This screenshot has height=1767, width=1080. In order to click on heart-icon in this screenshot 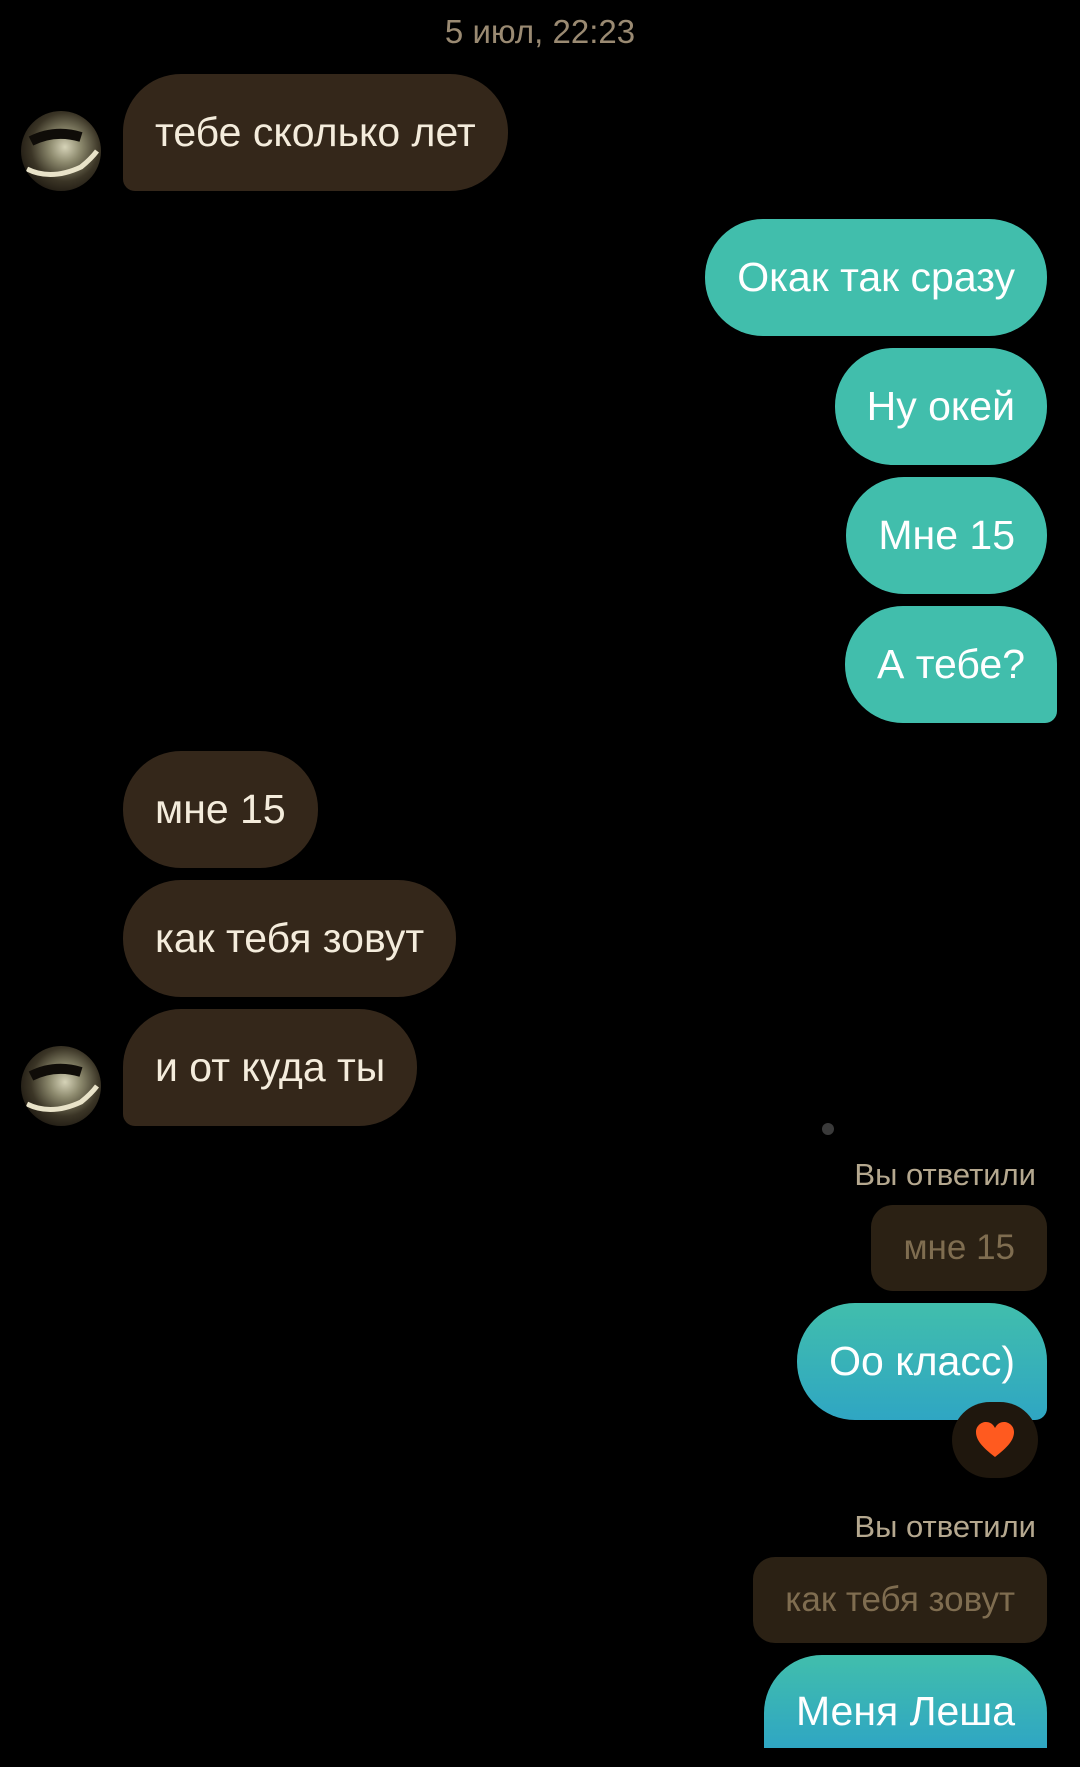, I will do `click(995, 1439)`.